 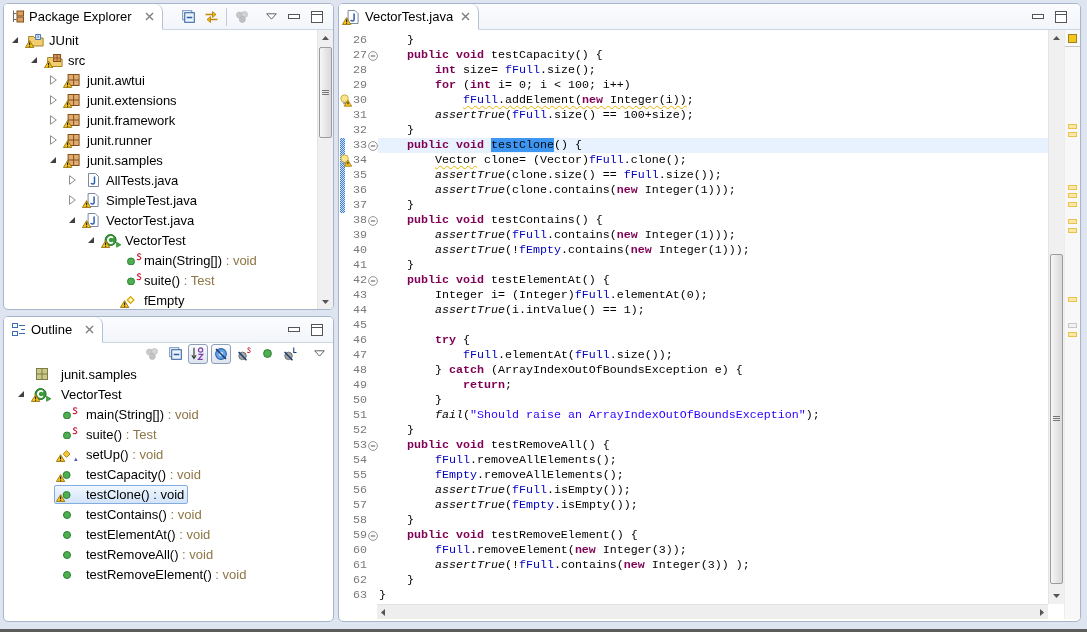 What do you see at coordinates (504, 55) in the screenshot?
I see `code-line: public void testCapacity() {` at bounding box center [504, 55].